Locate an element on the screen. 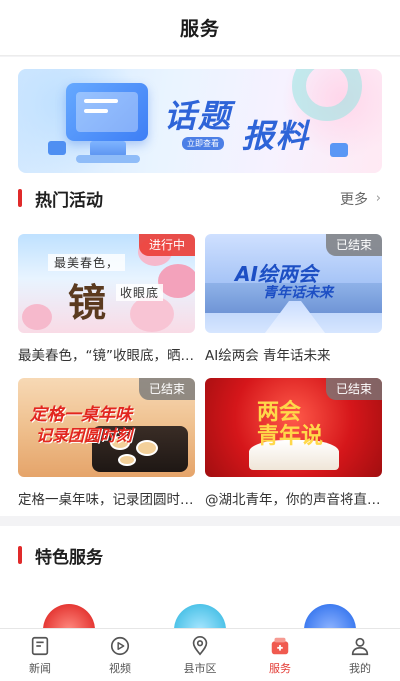 The width and height of the screenshot is (400, 681). news-icon is located at coordinates (40, 645).